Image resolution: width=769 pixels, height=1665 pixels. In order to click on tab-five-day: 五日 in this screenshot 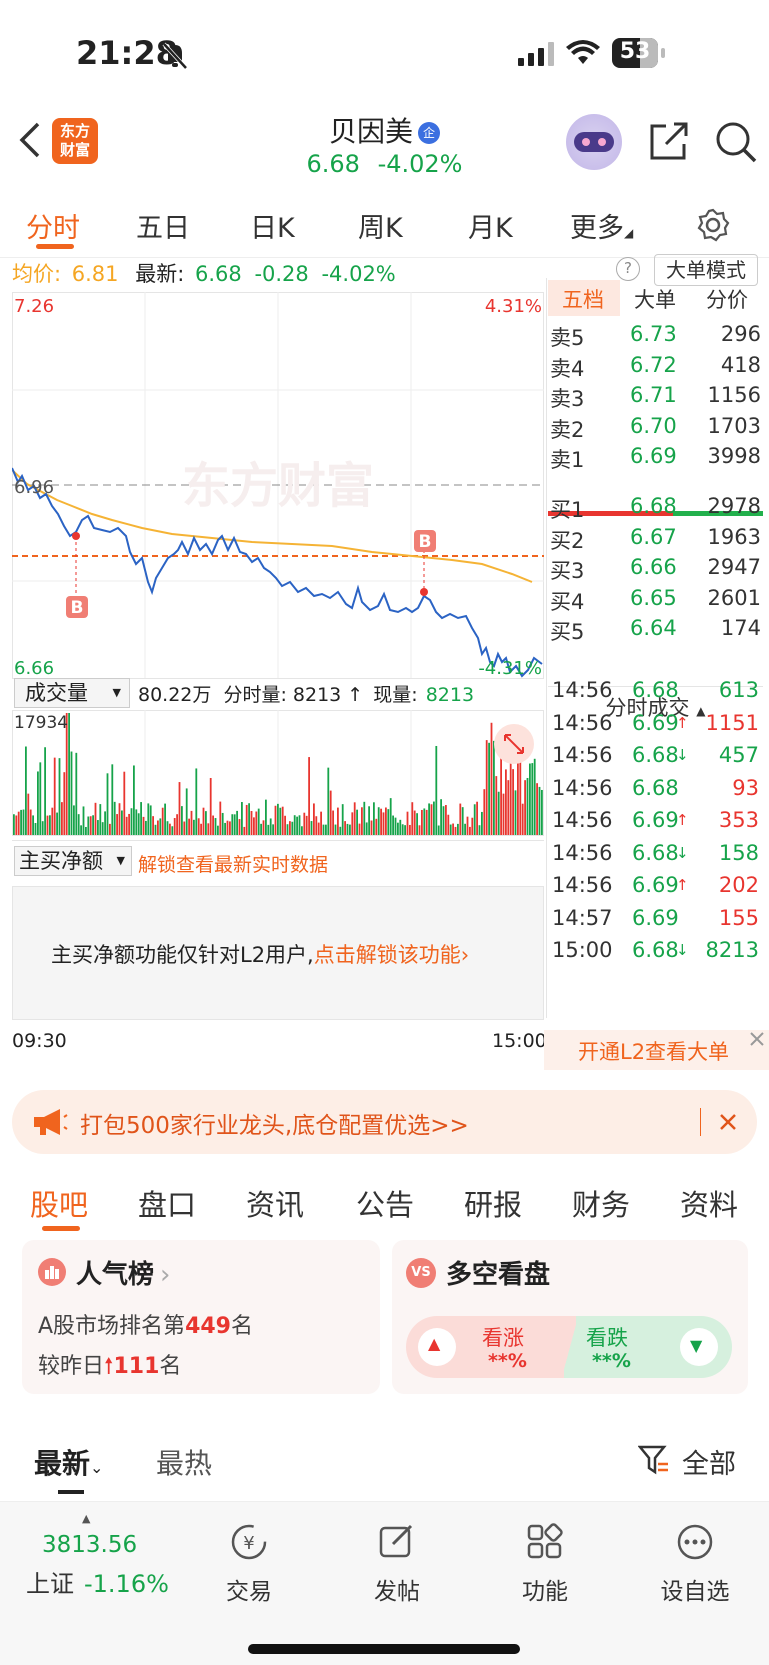, I will do `click(163, 225)`.